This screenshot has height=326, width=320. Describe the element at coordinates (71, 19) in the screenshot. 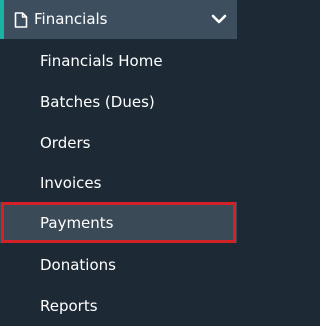

I see `section-title: Financials` at that location.